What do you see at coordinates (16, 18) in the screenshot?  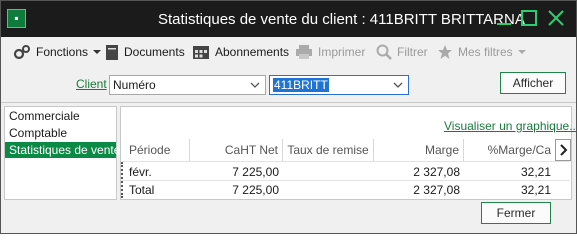 I see `app-icon: ▪` at bounding box center [16, 18].